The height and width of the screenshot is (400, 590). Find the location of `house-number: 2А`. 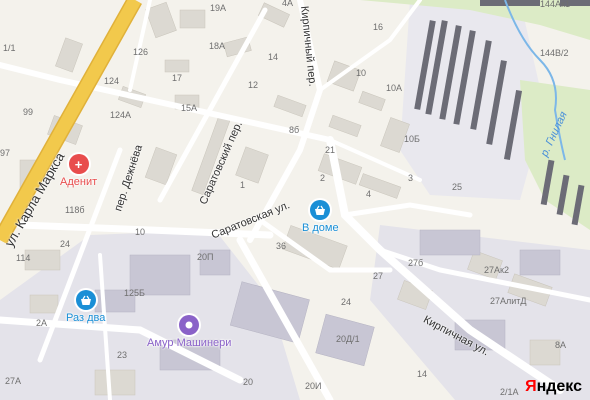

house-number: 2А is located at coordinates (42, 323).